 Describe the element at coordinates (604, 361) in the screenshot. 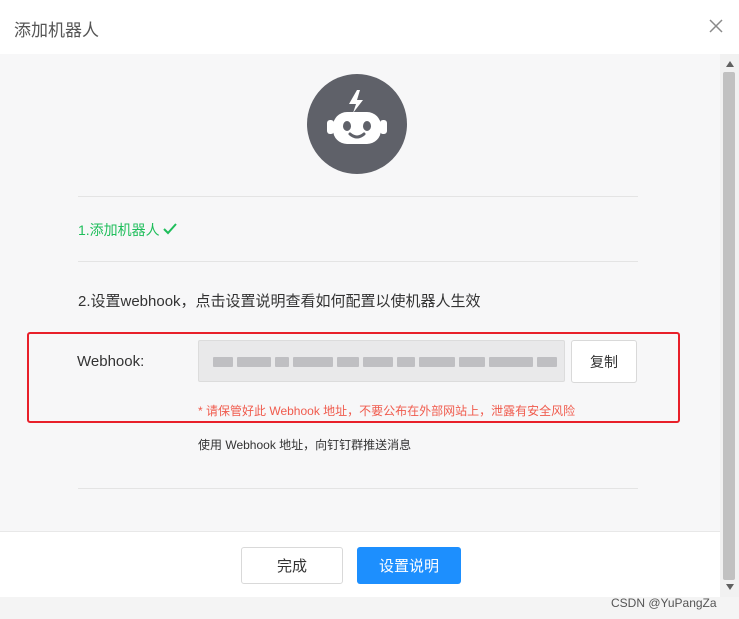

I see `copy-button: 复制` at that location.